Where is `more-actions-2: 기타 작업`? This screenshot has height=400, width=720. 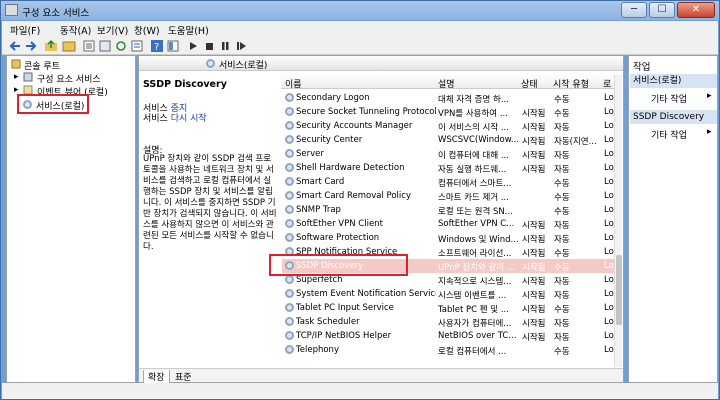 more-actions-2: 기타 작업 is located at coordinates (669, 134).